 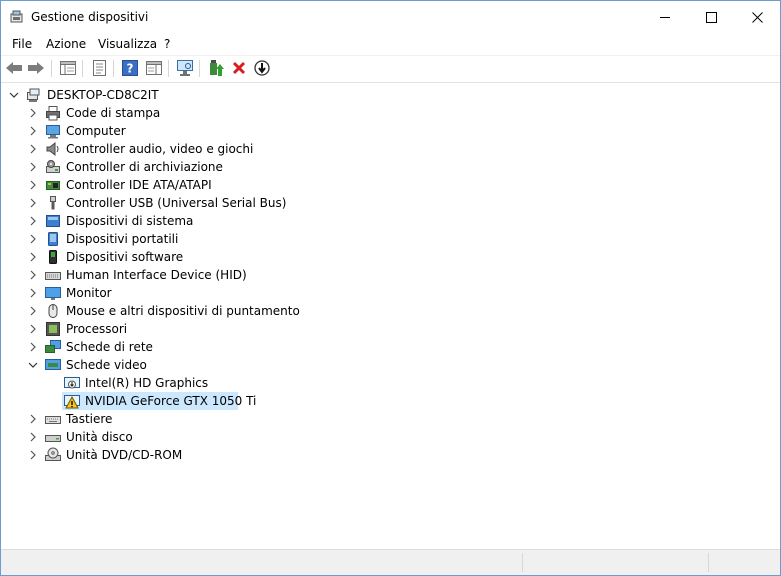 What do you see at coordinates (390, 401) in the screenshot?
I see `tree-item-nvidia-gtx-1050-ti: NVIDIA GeForce GTX 1050 Ti` at bounding box center [390, 401].